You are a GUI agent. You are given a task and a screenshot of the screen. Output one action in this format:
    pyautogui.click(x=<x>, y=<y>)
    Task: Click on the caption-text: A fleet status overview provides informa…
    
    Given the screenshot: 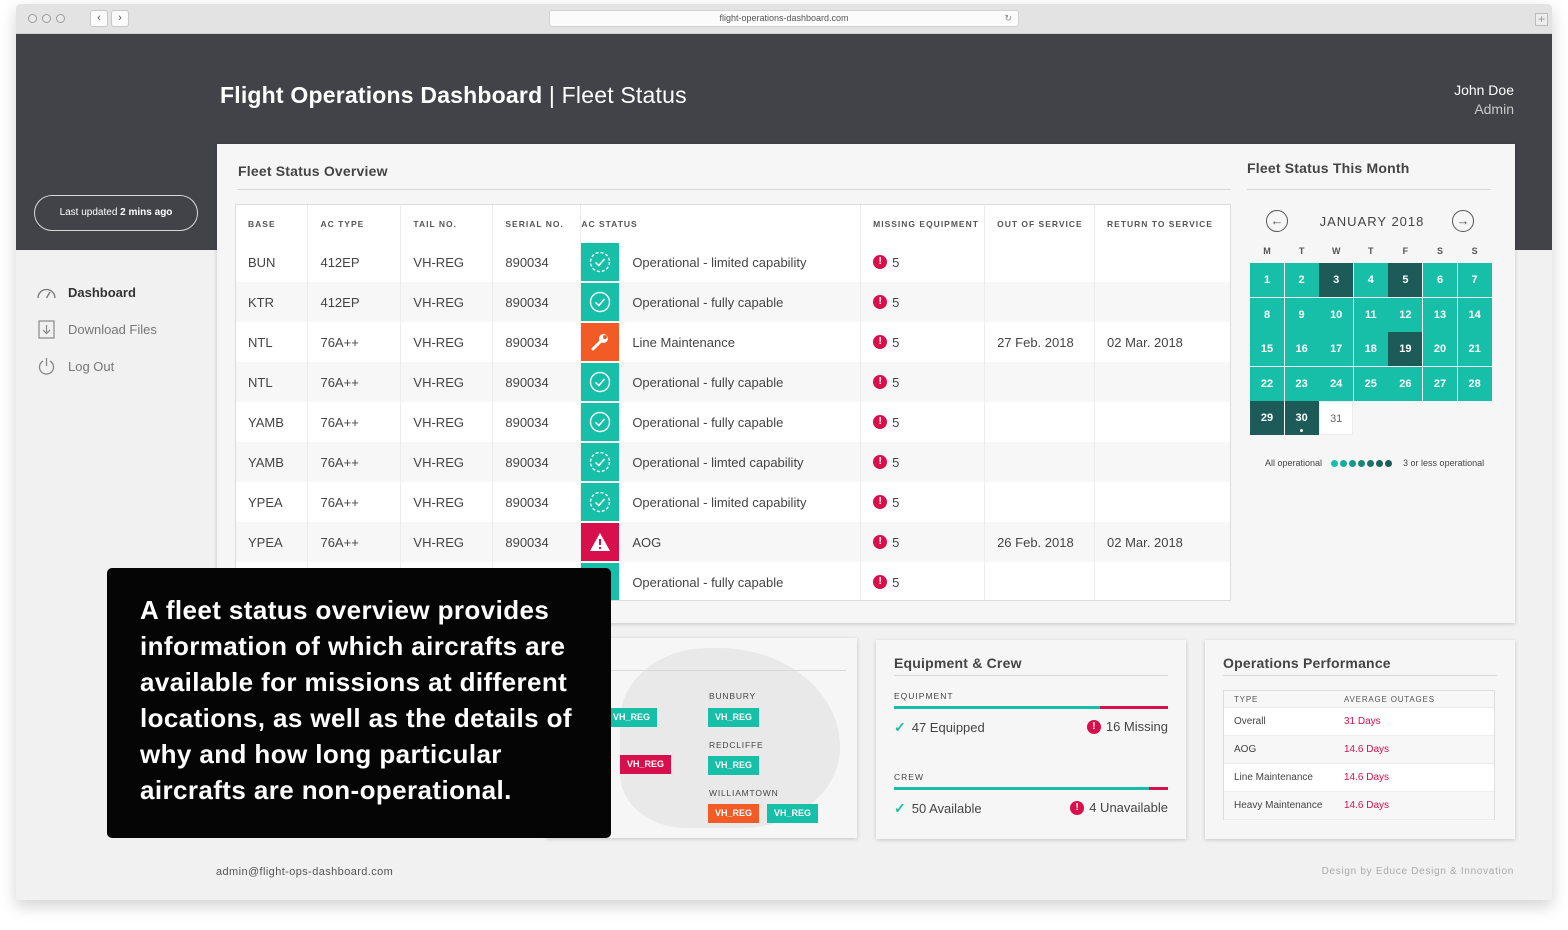 What is the action you would take?
    pyautogui.click(x=356, y=700)
    